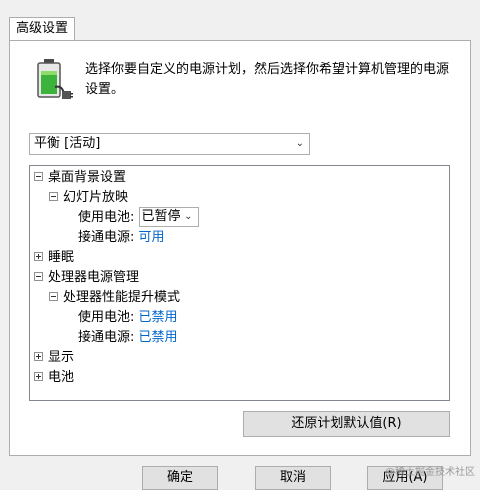 The height and width of the screenshot is (490, 480). What do you see at coordinates (88, 198) in the screenshot?
I see `tree-item-slideshow: 幻灯片放映` at bounding box center [88, 198].